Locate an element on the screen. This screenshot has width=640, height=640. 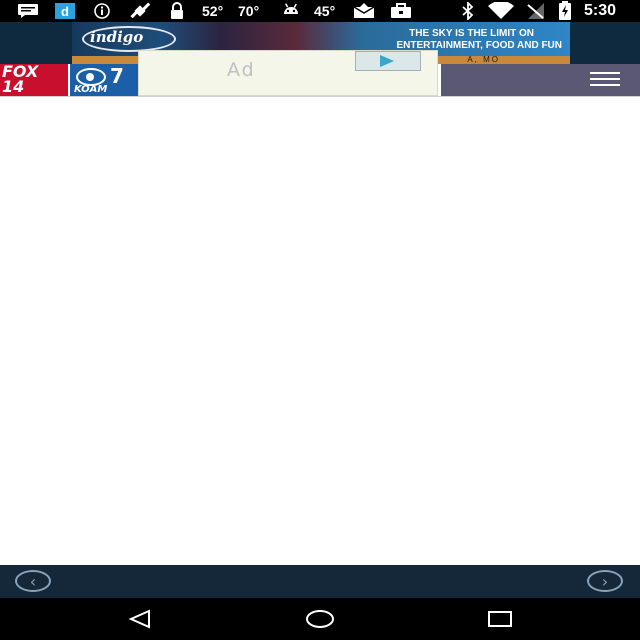
signal-icon is located at coordinates (535, 11).